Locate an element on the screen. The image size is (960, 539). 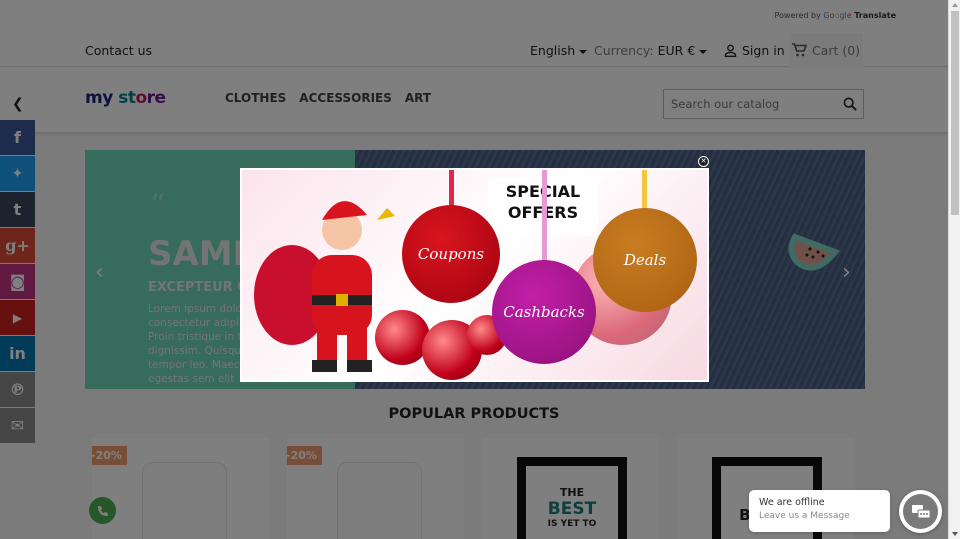
chat-status-bubble: We are offline Leave us a Message is located at coordinates (819, 511).